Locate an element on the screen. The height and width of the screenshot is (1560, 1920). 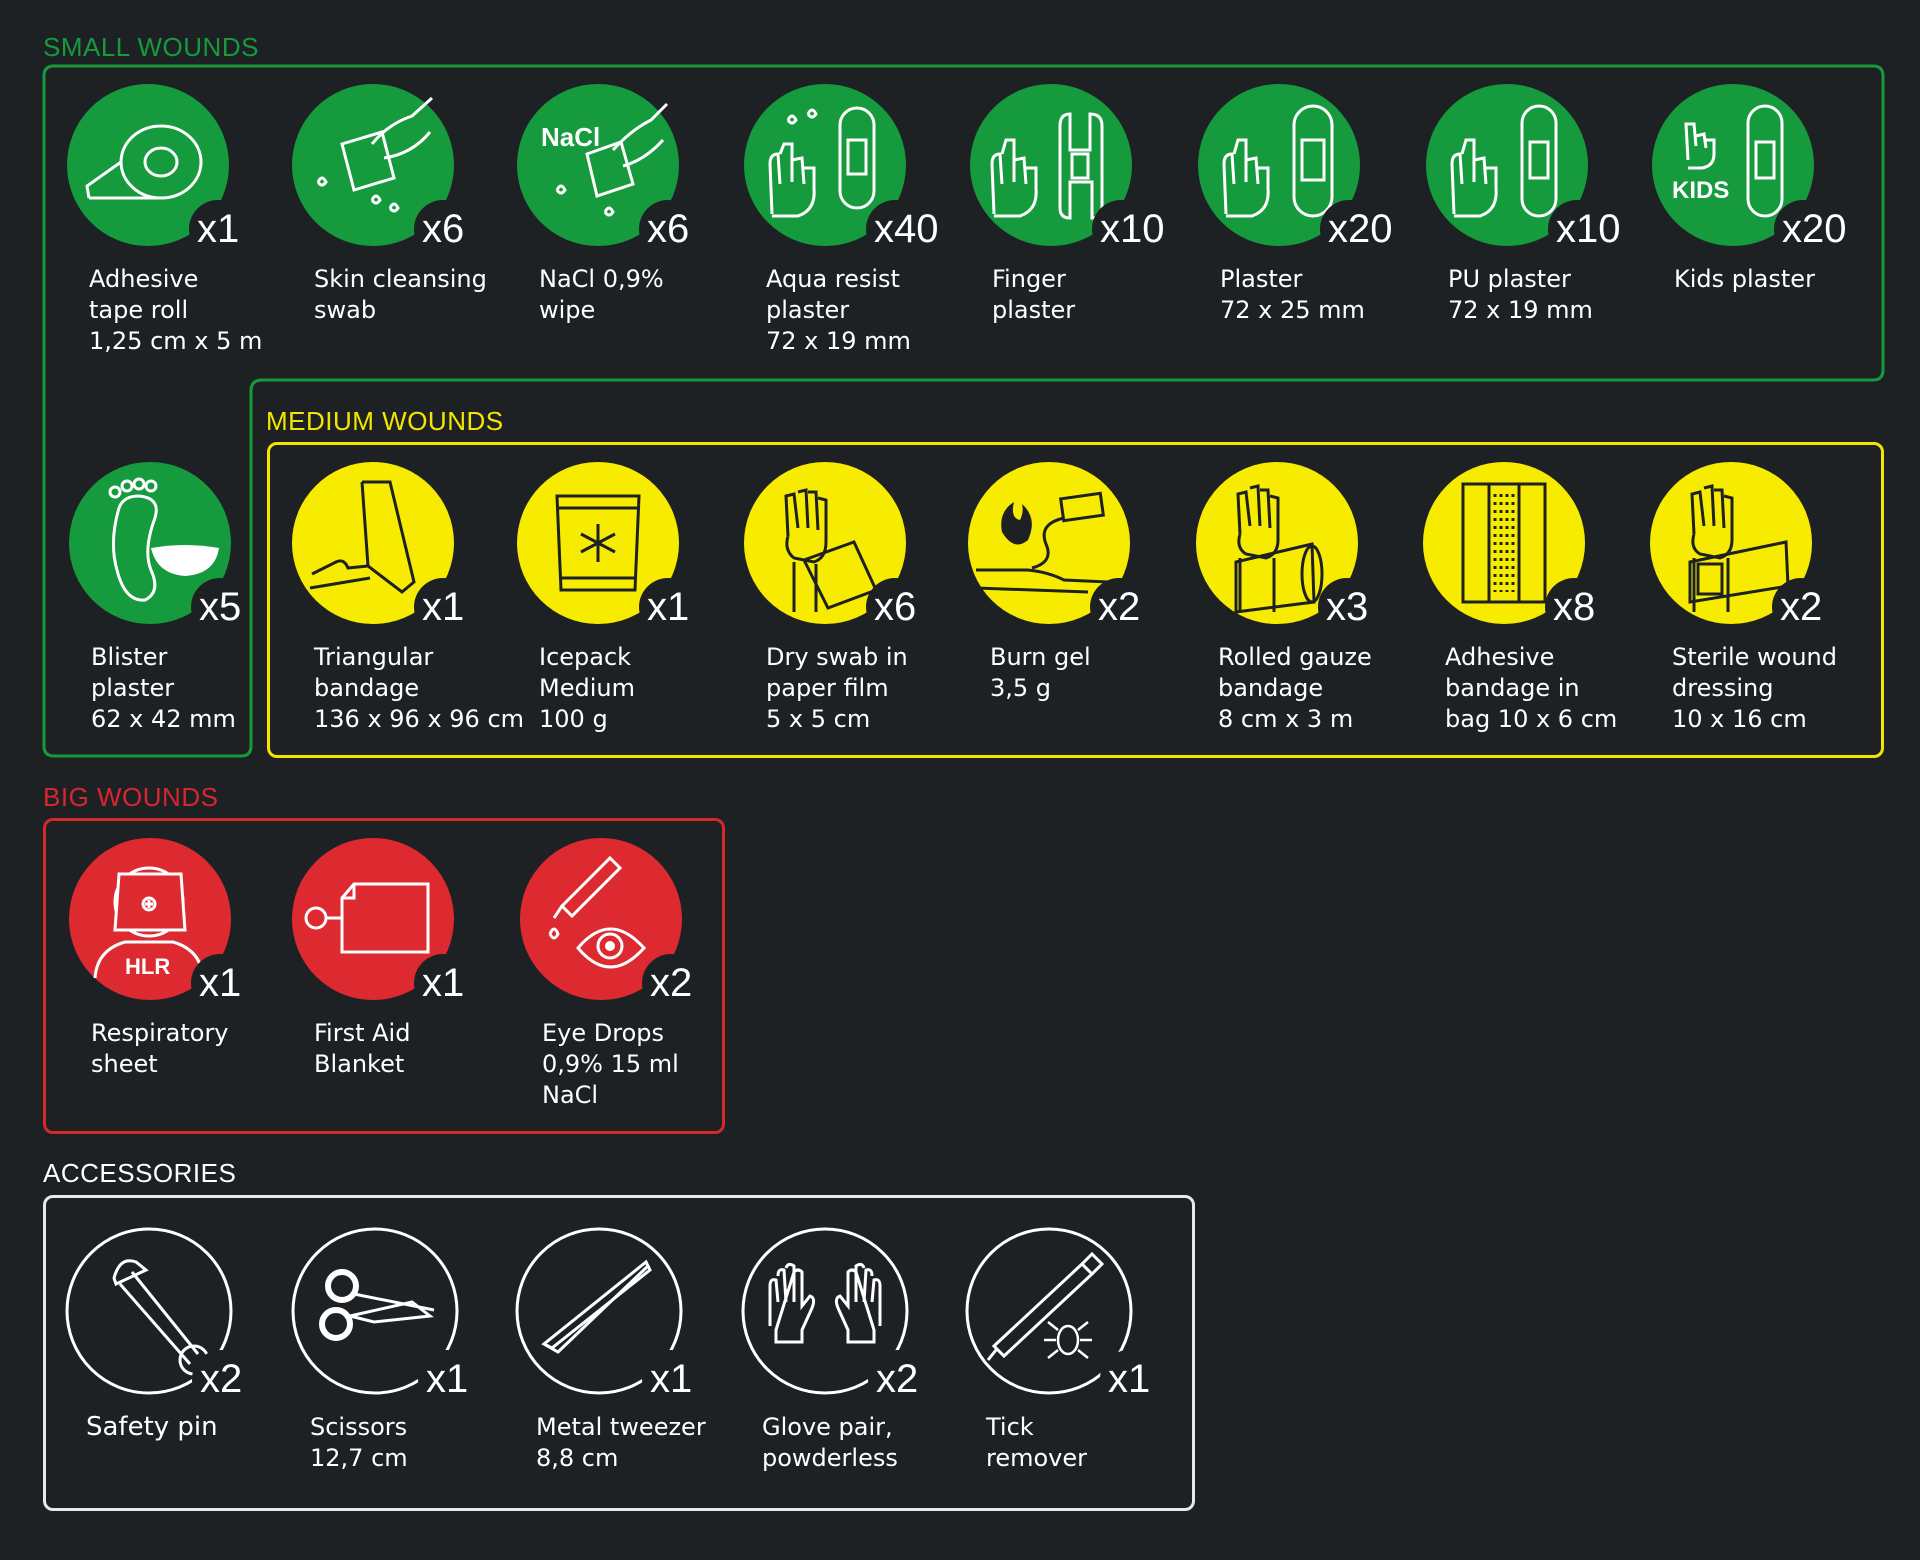
item-label: Adhesive bandage in bag 10 x 6 cm is located at coordinates (1531, 688).